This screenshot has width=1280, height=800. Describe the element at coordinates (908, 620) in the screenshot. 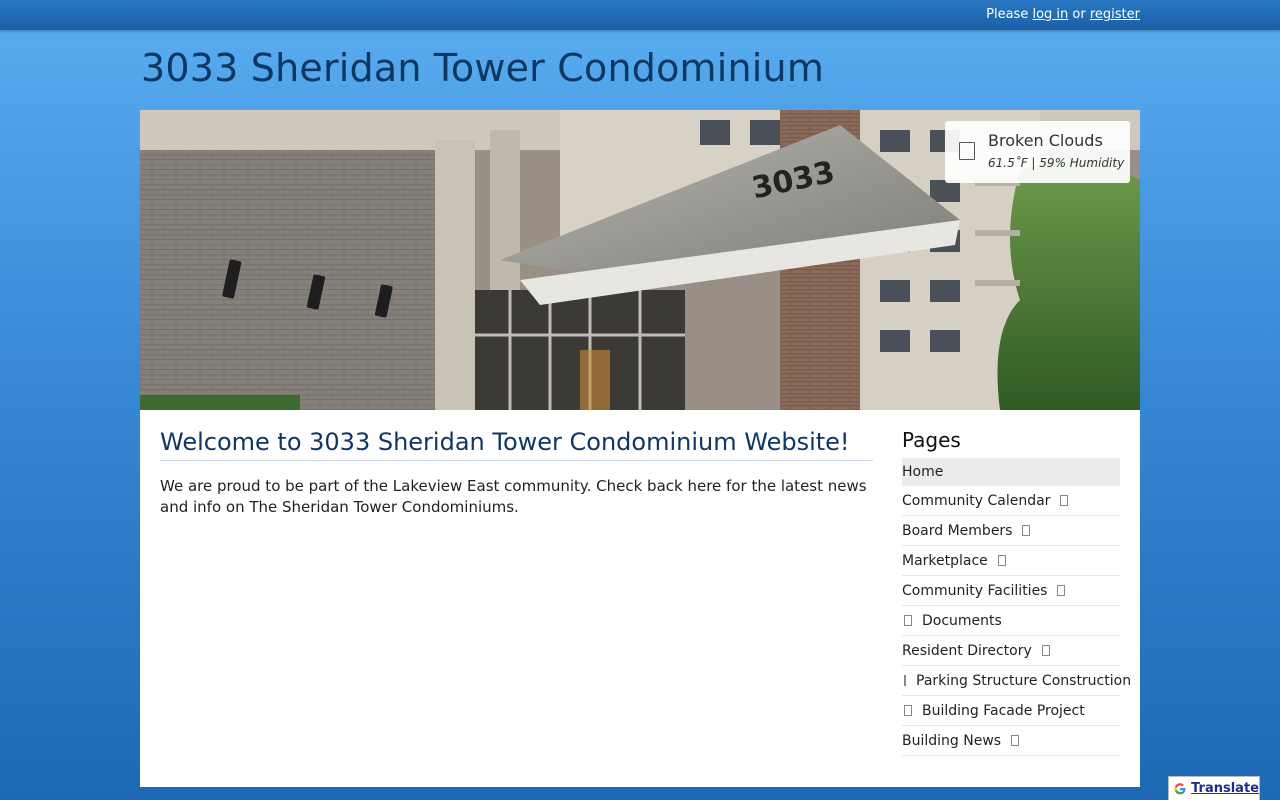

I see `folder-icon` at that location.